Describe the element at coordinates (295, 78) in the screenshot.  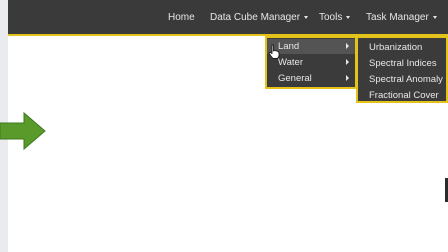
I see `tools-menu-item-general-label: General` at that location.